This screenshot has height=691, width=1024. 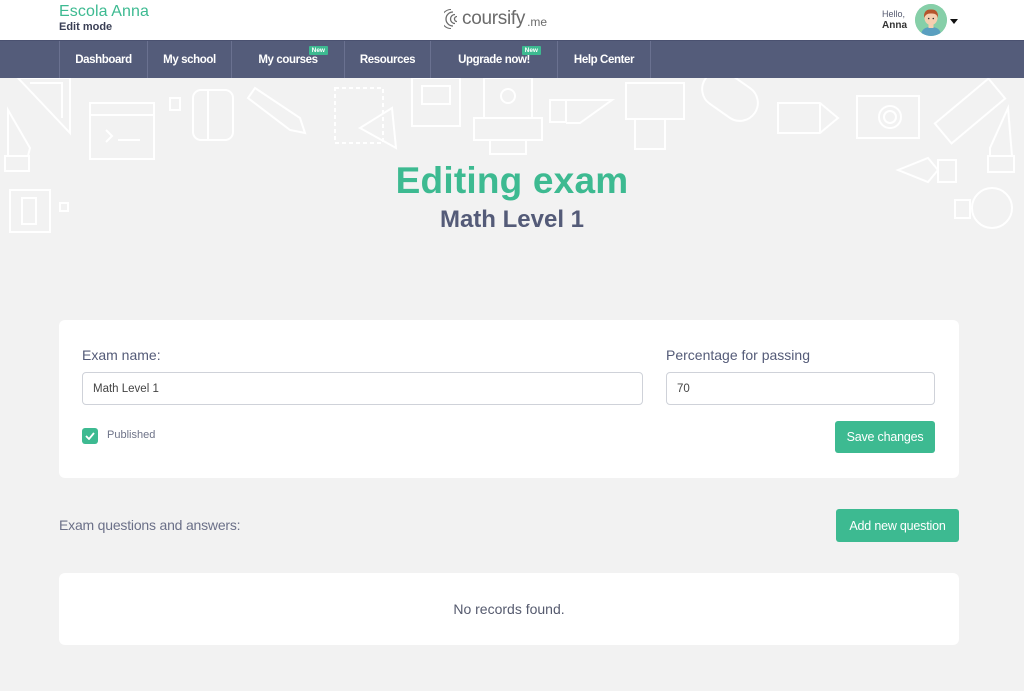 I want to click on terminal-window-icon, so click(x=122, y=131).